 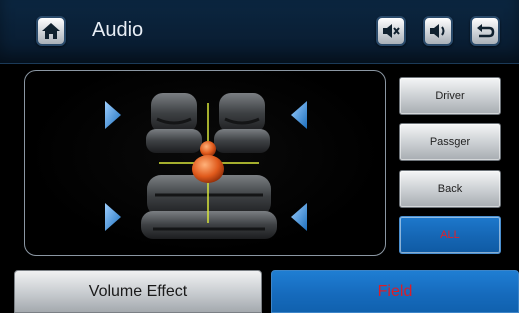 What do you see at coordinates (450, 142) in the screenshot?
I see `passenger-button: Passger` at bounding box center [450, 142].